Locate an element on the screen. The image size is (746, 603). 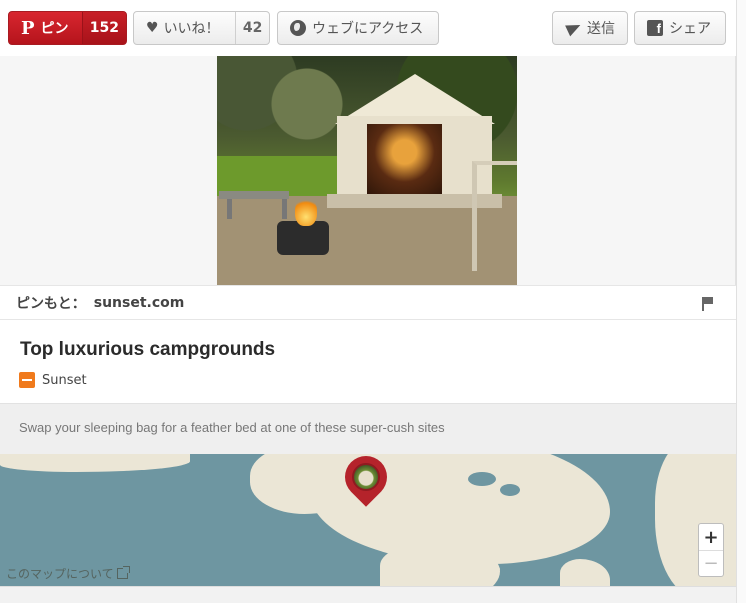
like-count: 42 is located at coordinates (252, 28).